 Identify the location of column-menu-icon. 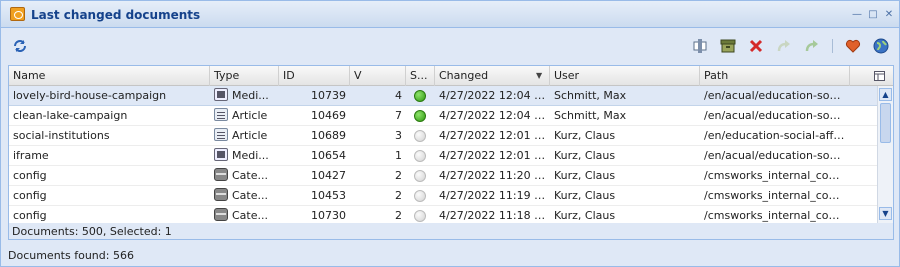
(871, 76).